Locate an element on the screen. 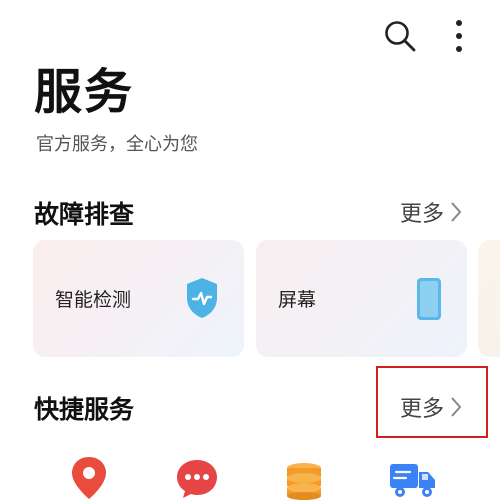 Image resolution: width=500 pixels, height=500 pixels. card-partial is located at coordinates (489, 298).